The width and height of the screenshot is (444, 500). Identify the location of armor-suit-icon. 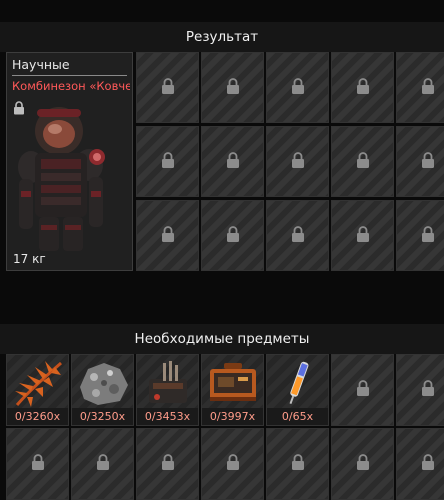
(70, 178).